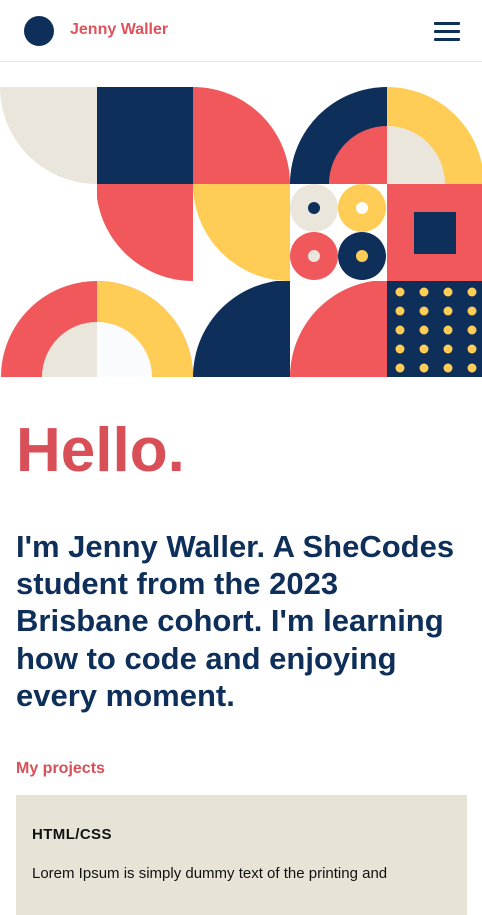 This screenshot has width=482, height=915. Describe the element at coordinates (338, 232) in the screenshot. I see `circle-cluster` at that location.